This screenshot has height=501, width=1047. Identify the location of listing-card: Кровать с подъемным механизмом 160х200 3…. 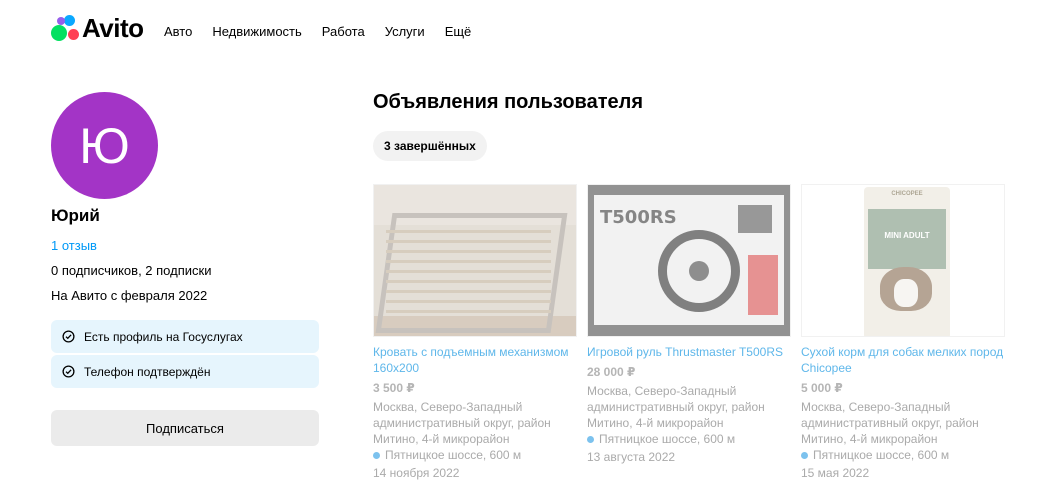
(475, 332).